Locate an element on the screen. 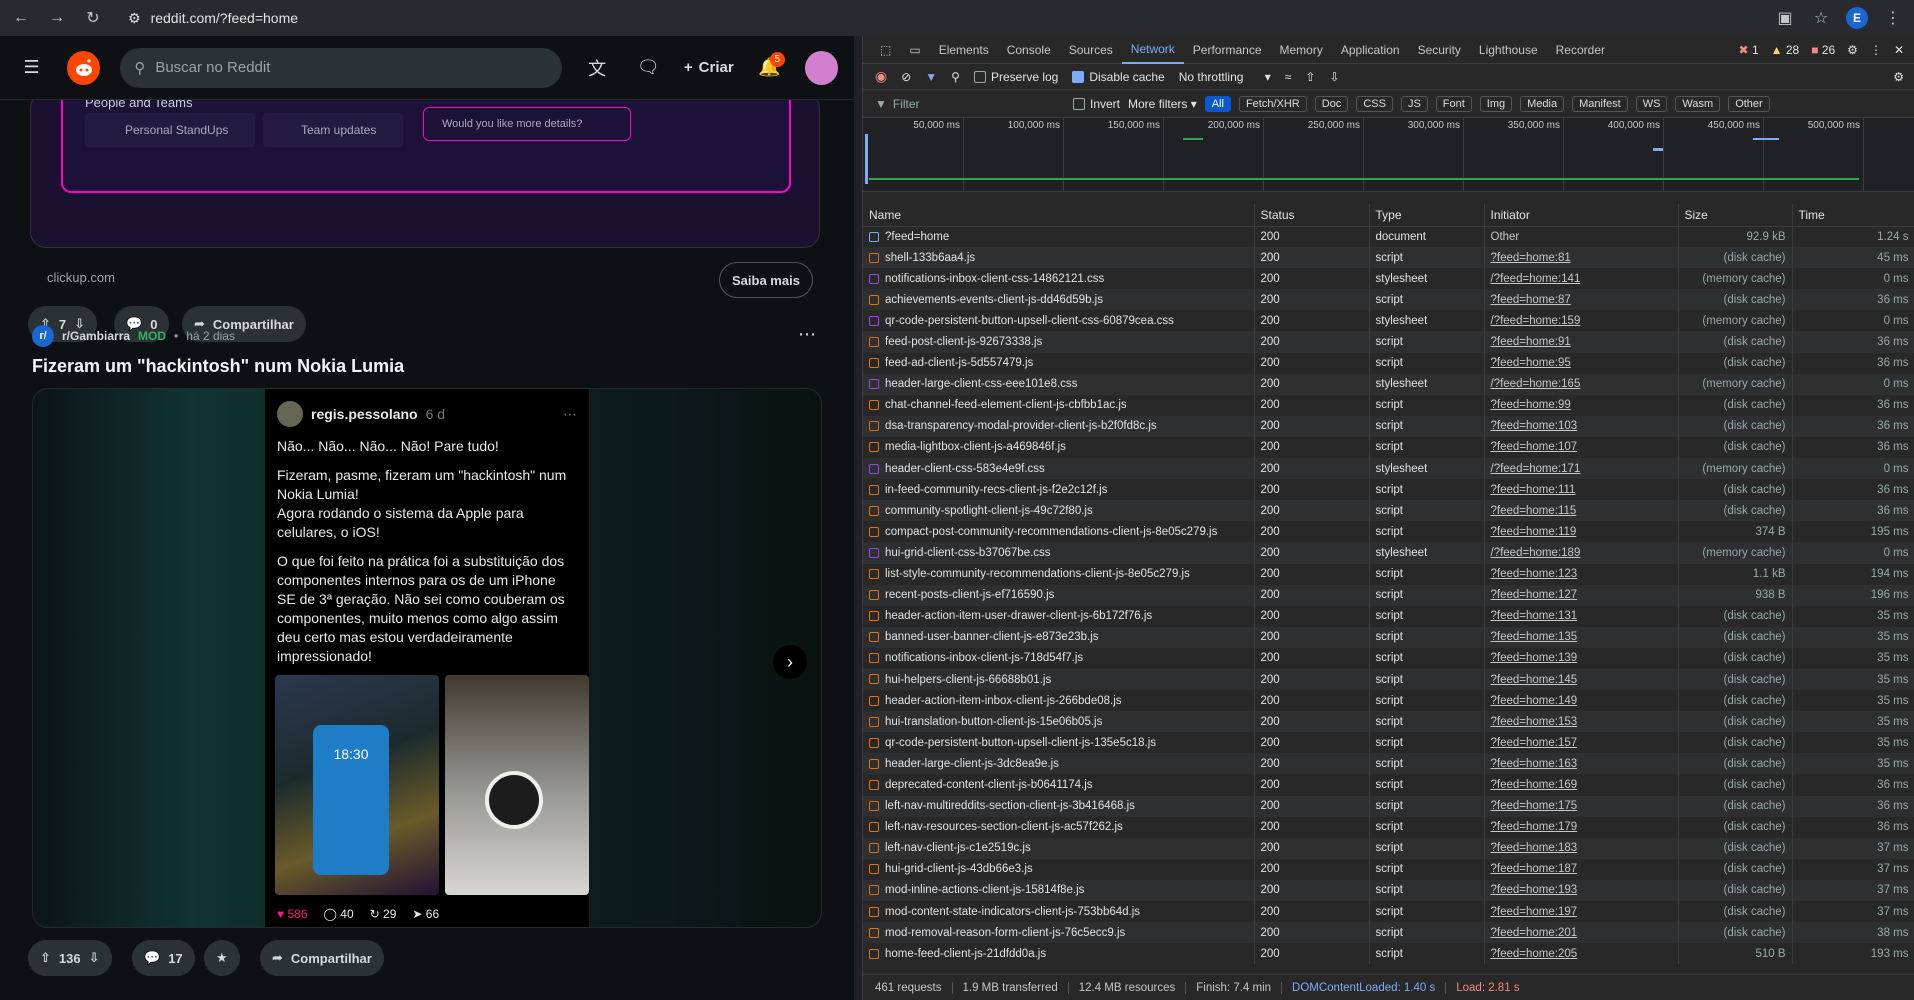 The height and width of the screenshot is (1000, 1914). request-initiator: ?feed=home:91 is located at coordinates (1581, 342).